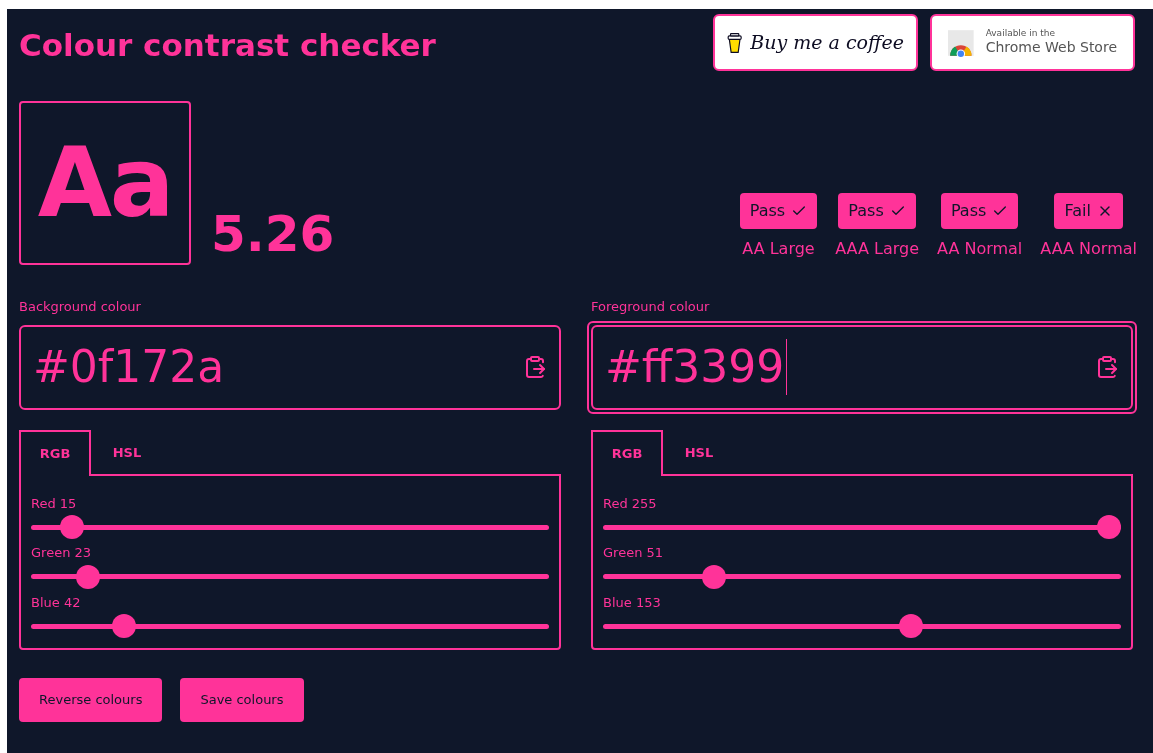  What do you see at coordinates (91, 700) in the screenshot?
I see `action-button: Reverse colours` at bounding box center [91, 700].